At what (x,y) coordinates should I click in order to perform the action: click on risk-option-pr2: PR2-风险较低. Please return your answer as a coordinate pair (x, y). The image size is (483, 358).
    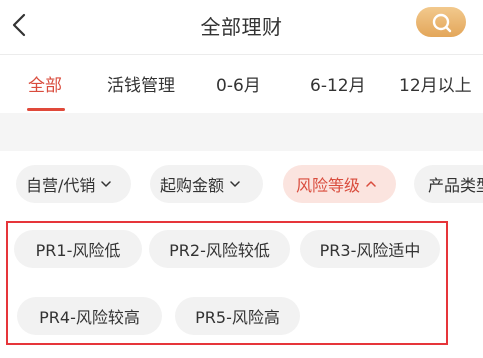
    Looking at the image, I should click on (219, 249).